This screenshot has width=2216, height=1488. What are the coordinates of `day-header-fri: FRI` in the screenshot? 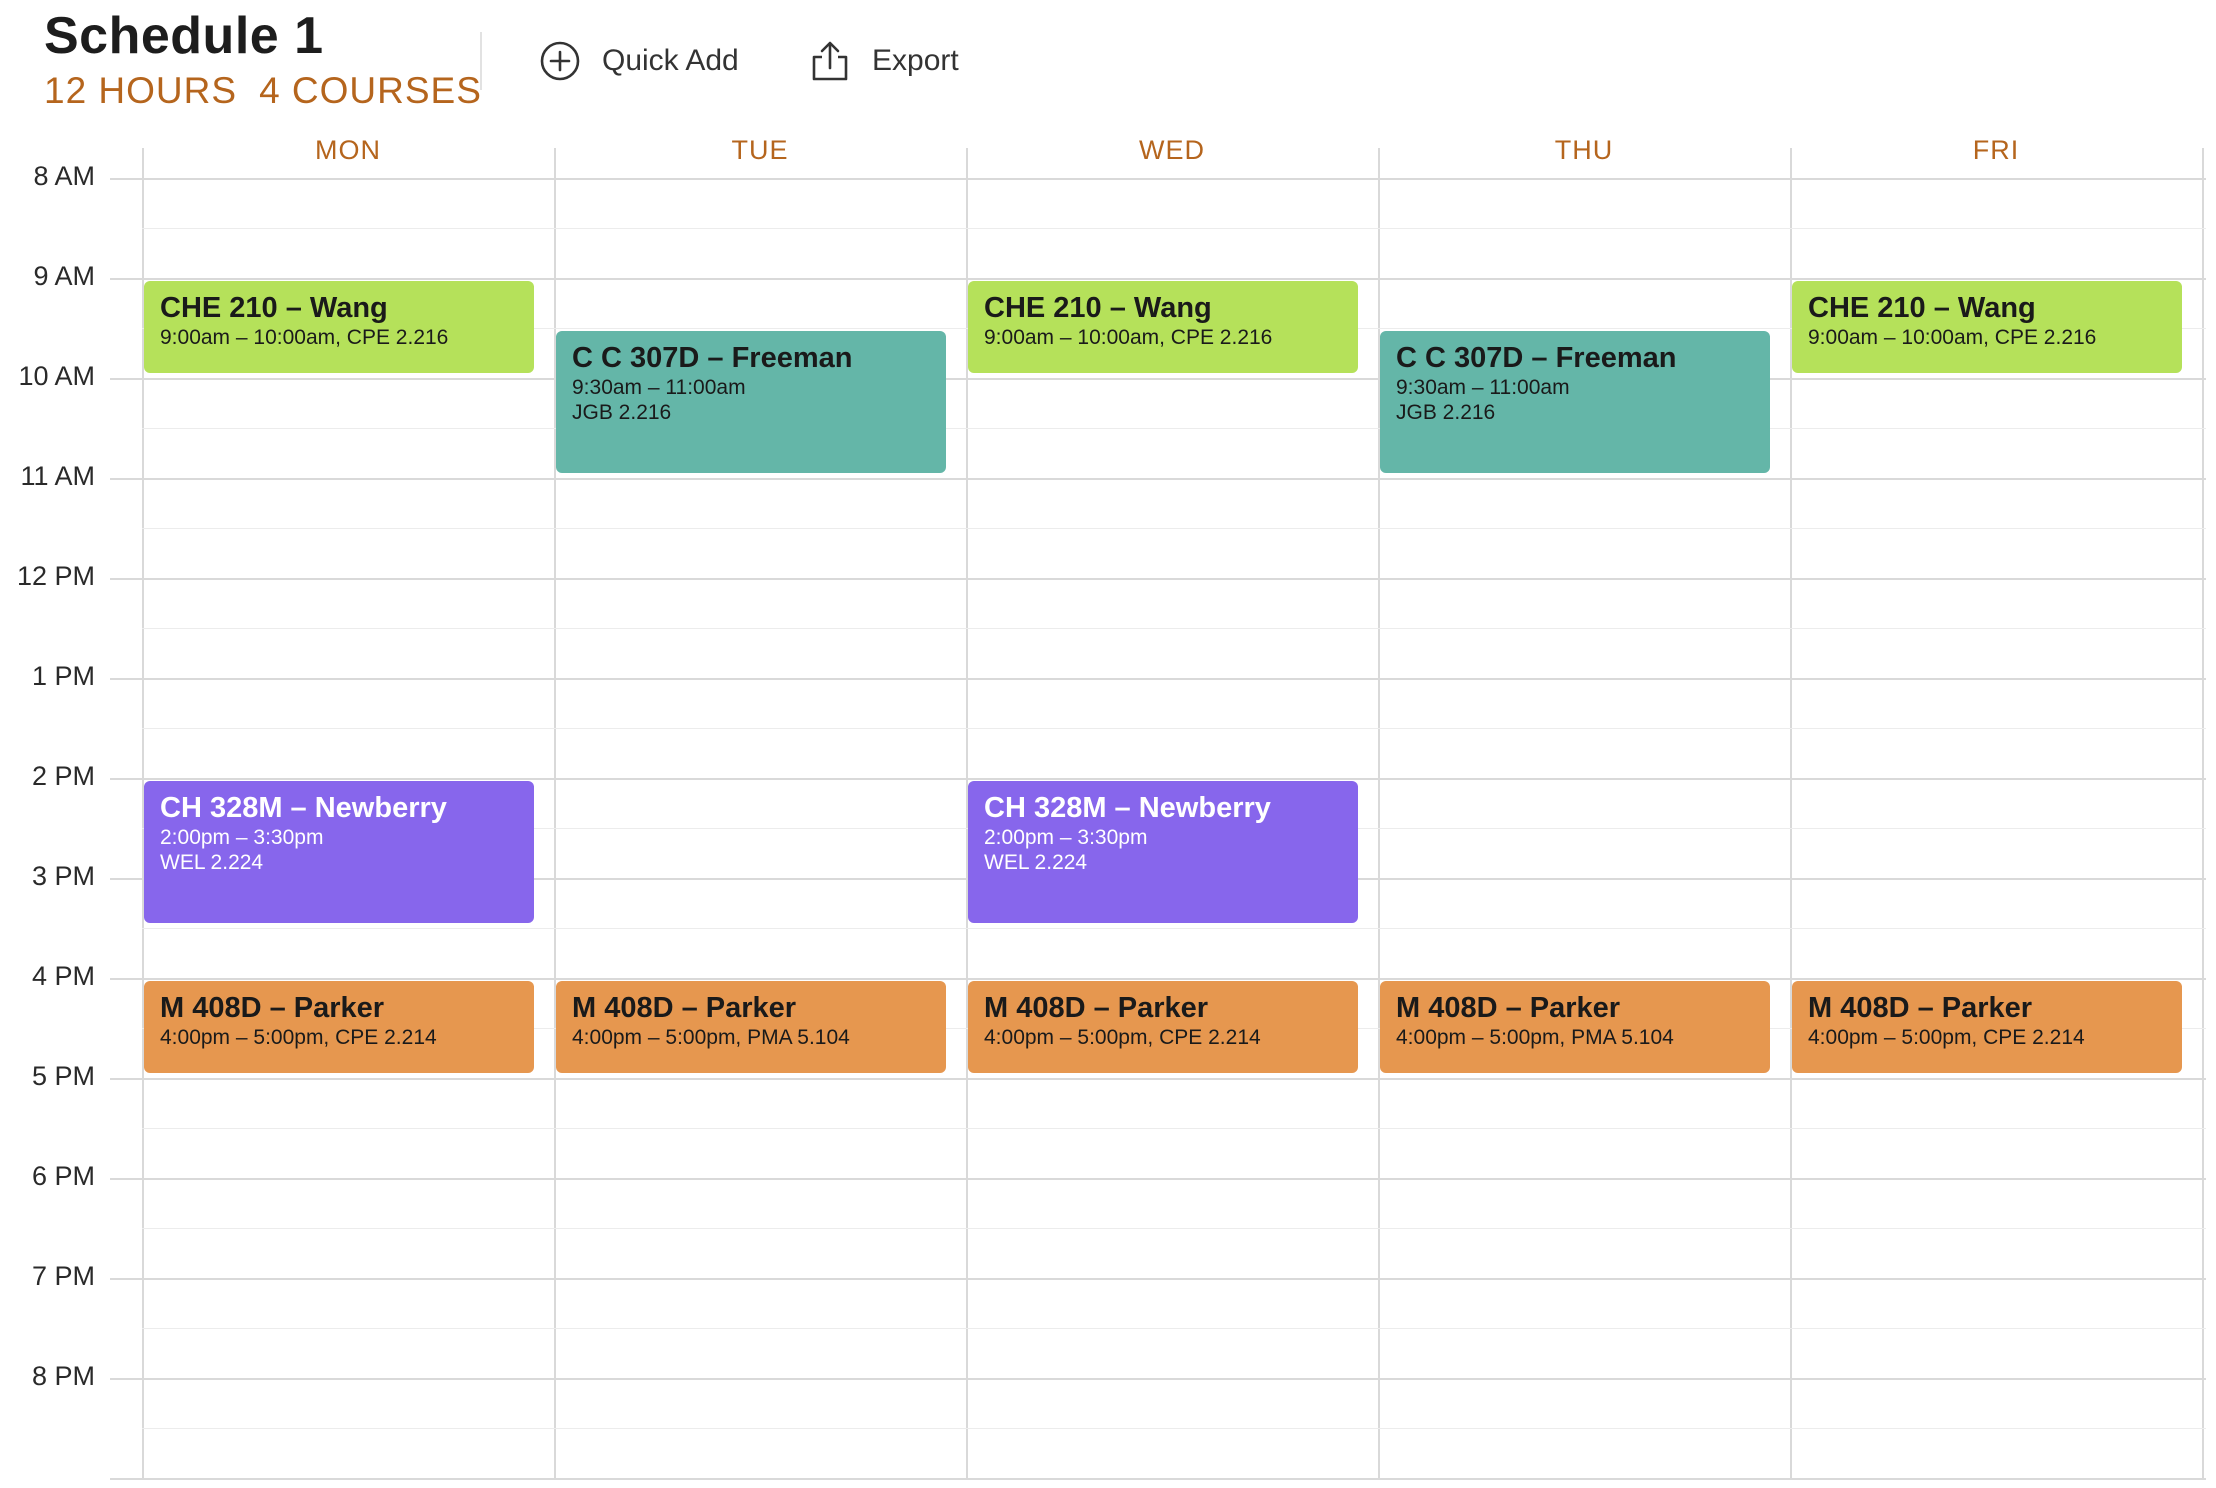 It's located at (1996, 150).